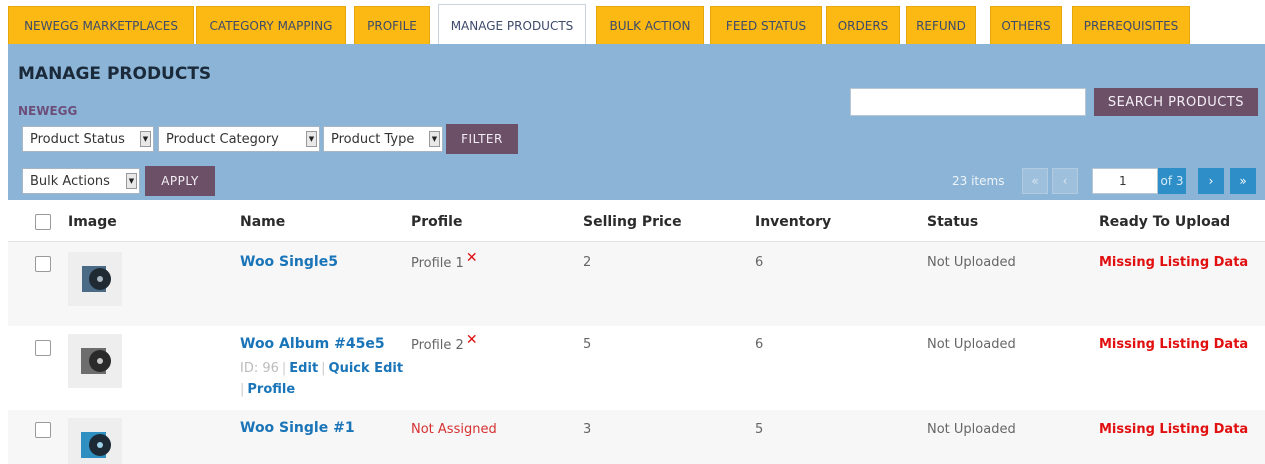 The width and height of the screenshot is (1265, 464). Describe the element at coordinates (759, 429) in the screenshot. I see `inventory: 5` at that location.